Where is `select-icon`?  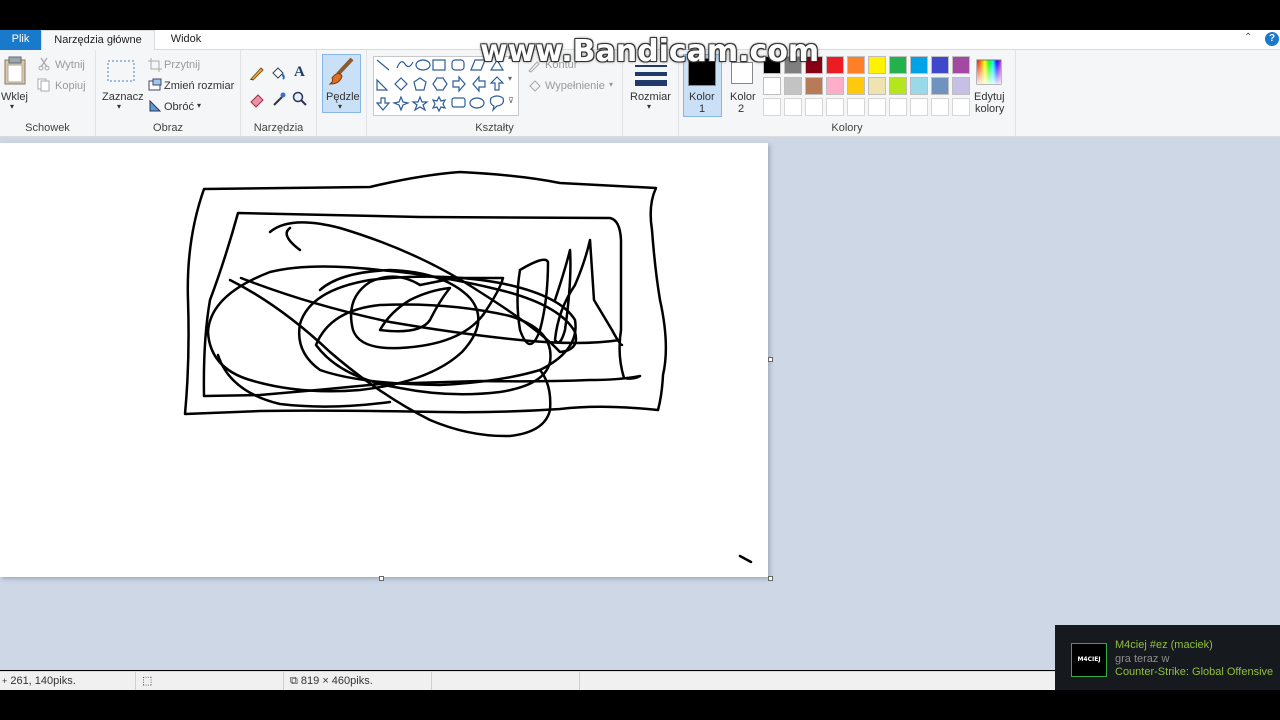 select-icon is located at coordinates (121, 71).